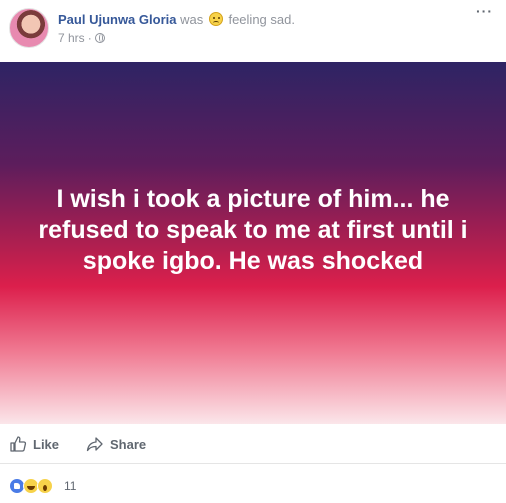  I want to click on globe-icon, so click(99, 38).